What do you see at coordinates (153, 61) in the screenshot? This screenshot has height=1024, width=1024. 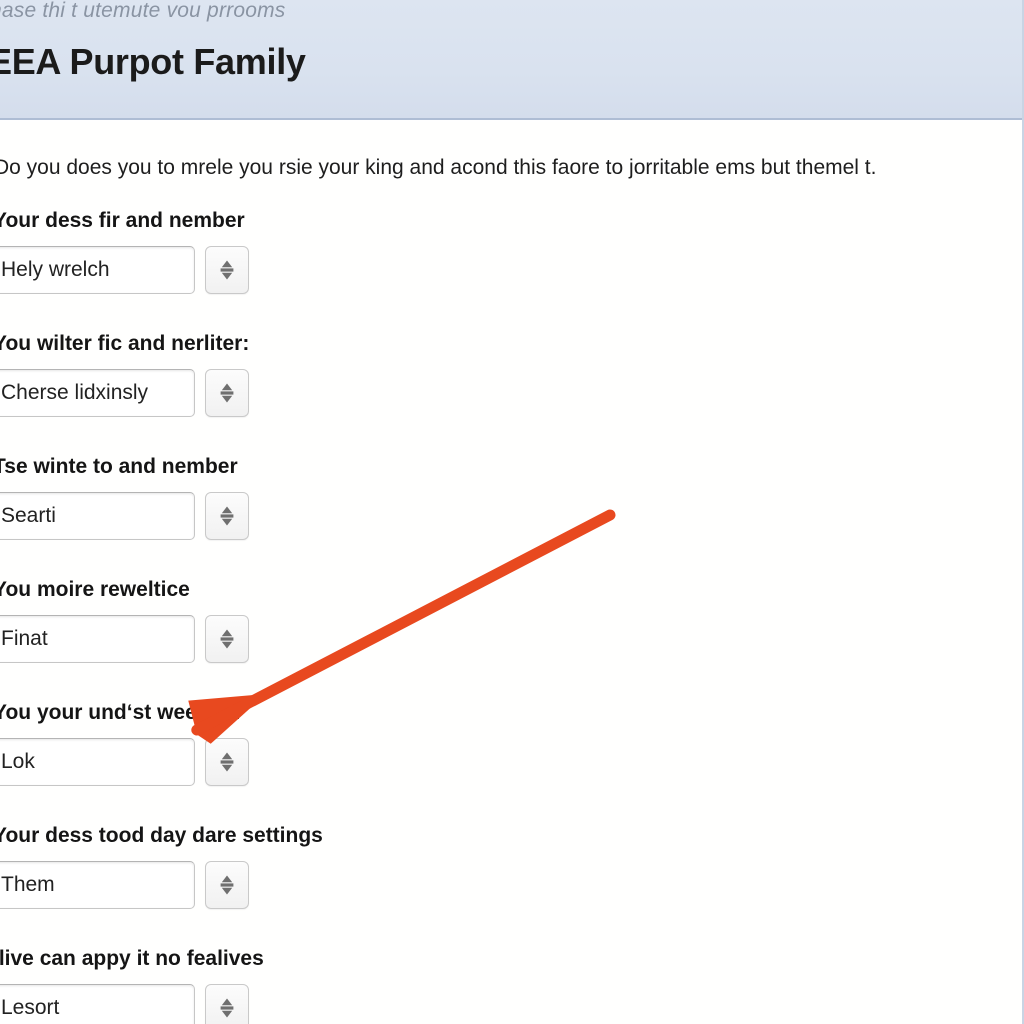 I see `page-title: EEA Purpot Family` at bounding box center [153, 61].